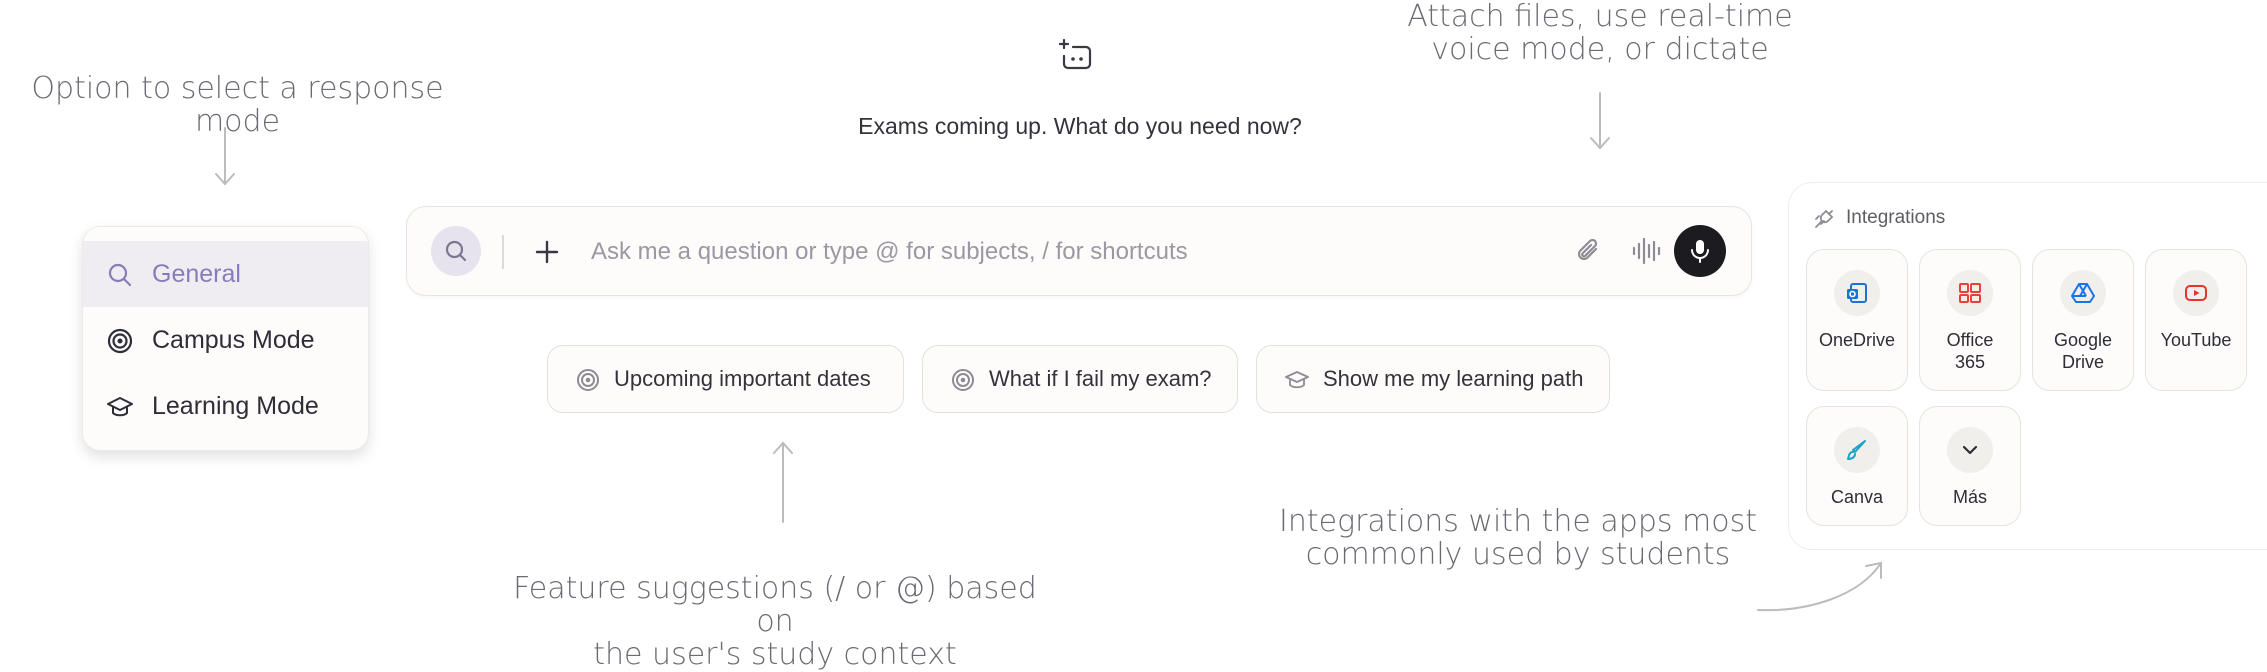 This screenshot has width=2267, height=672. What do you see at coordinates (1589, 251) in the screenshot?
I see `paperclip-icon` at bounding box center [1589, 251].